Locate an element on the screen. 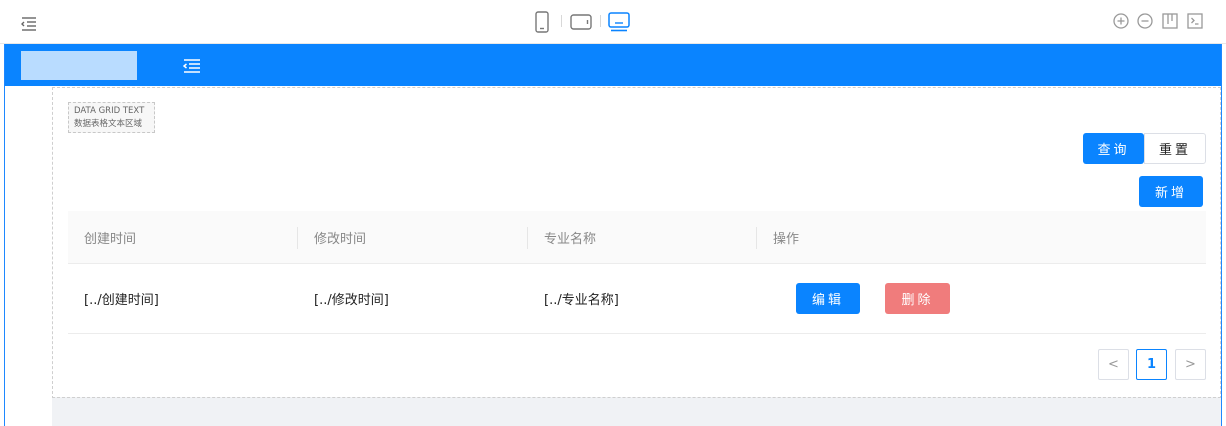 The height and width of the screenshot is (426, 1226). tablet-icon is located at coordinates (581, 22).